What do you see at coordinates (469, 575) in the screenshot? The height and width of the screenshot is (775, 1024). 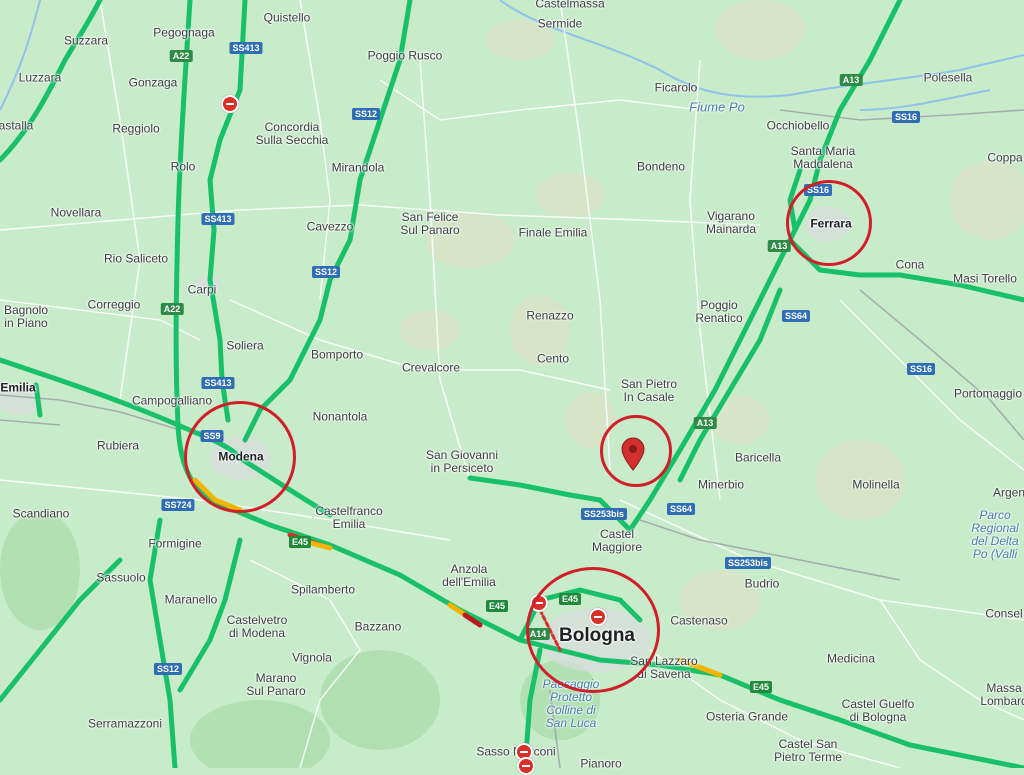 I see `place-label: Anzola dell'Emilia` at bounding box center [469, 575].